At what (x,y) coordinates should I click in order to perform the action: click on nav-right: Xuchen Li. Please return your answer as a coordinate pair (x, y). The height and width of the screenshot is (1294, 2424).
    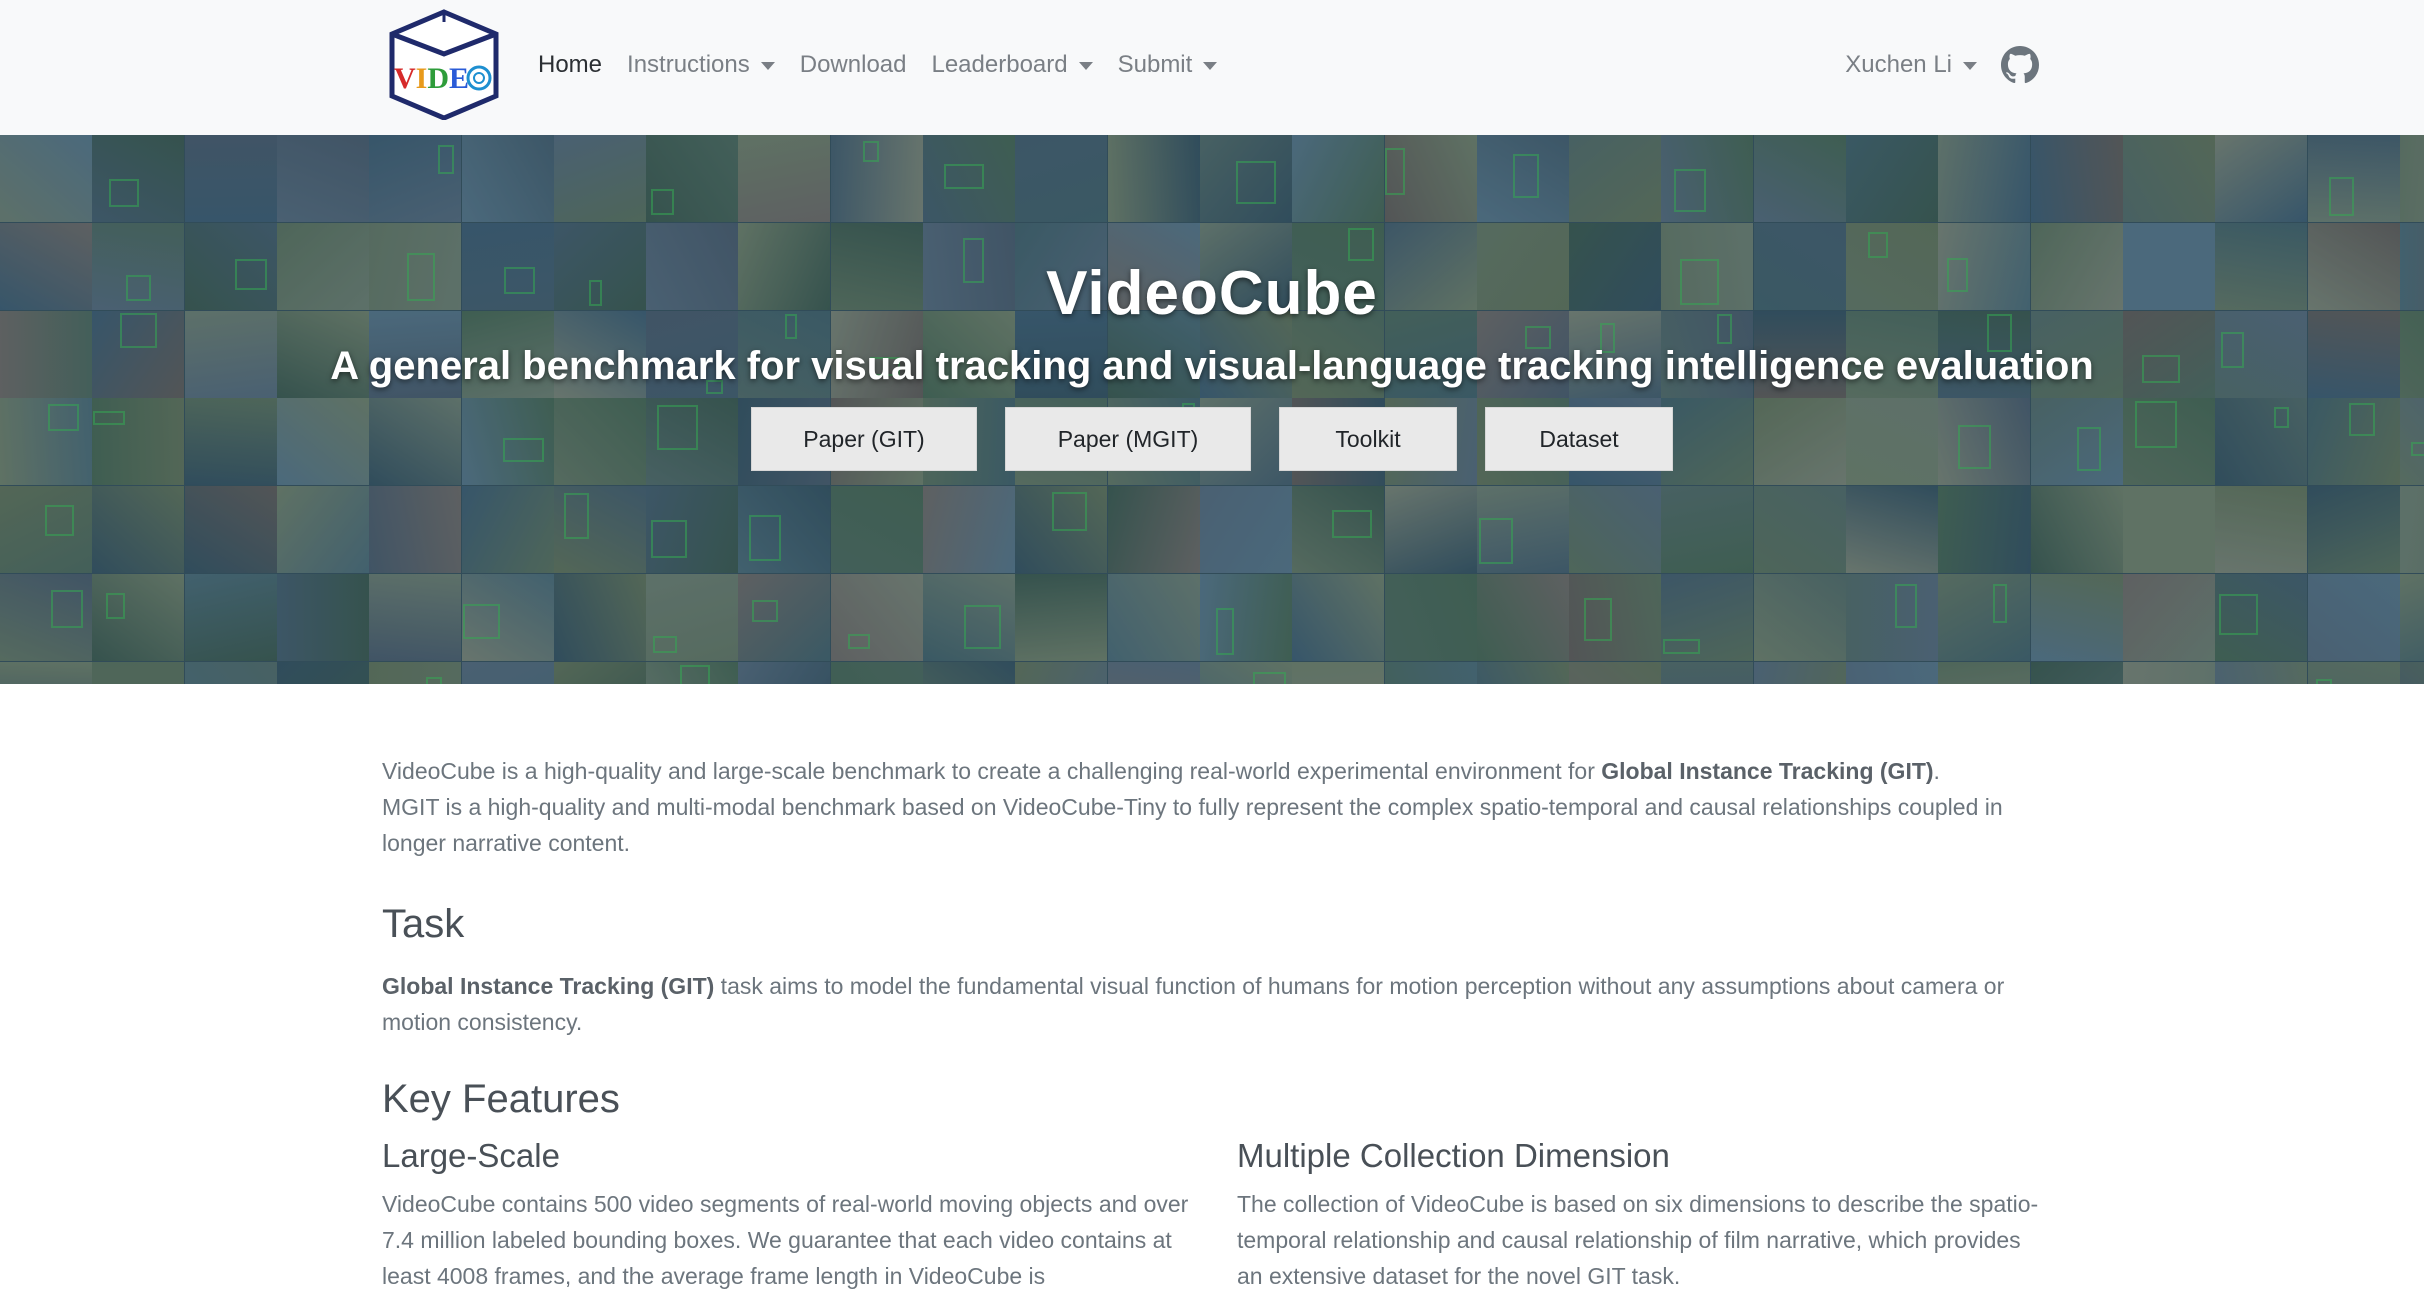
    Looking at the image, I should click on (1942, 64).